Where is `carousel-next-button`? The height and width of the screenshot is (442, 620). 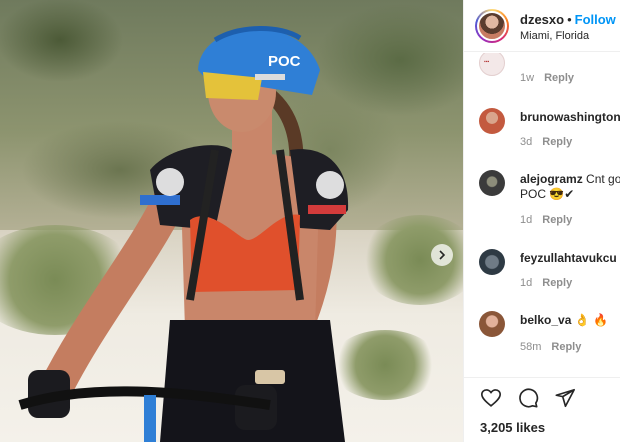 carousel-next-button is located at coordinates (442, 255).